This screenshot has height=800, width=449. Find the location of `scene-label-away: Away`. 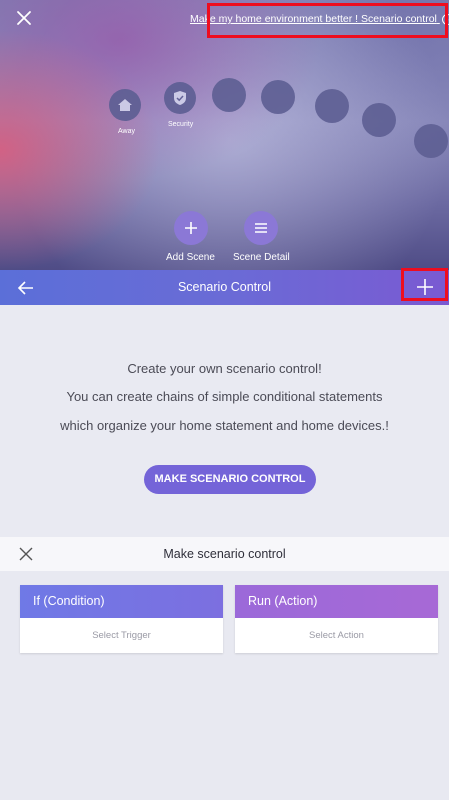

scene-label-away: Away is located at coordinates (126, 131).